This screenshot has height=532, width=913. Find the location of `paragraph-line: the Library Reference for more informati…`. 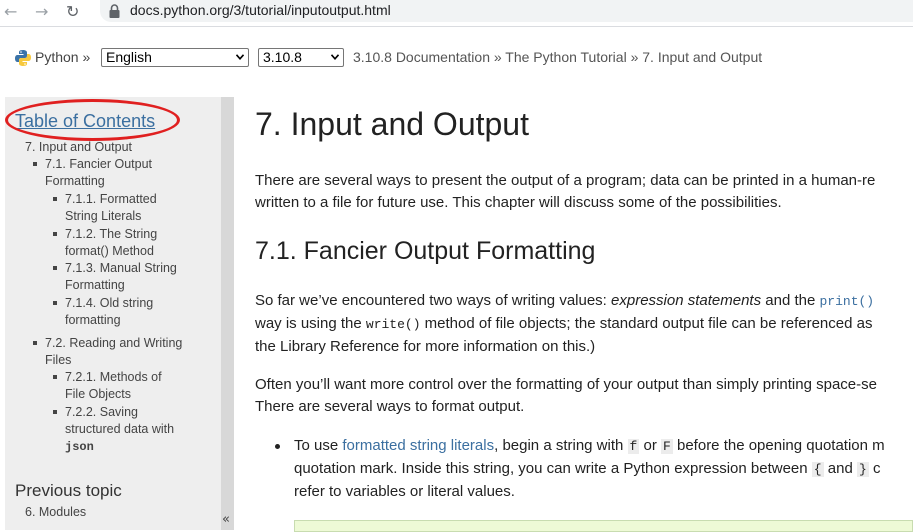

paragraph-line: the Library Reference for more informati… is located at coordinates (425, 346).